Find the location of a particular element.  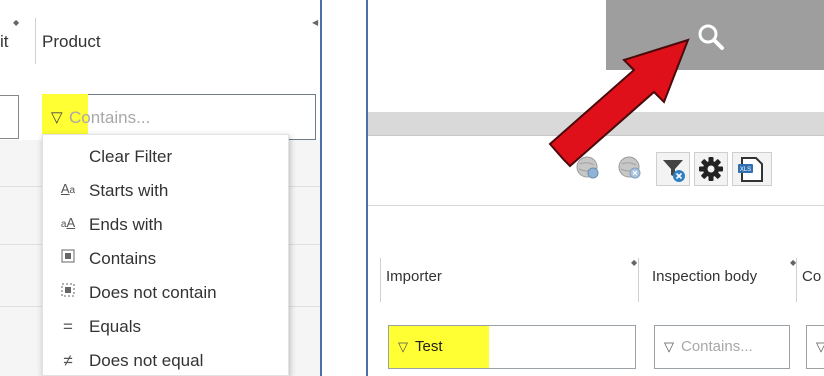

menu-item-does-not-contain: Does not contain is located at coordinates (166, 294).